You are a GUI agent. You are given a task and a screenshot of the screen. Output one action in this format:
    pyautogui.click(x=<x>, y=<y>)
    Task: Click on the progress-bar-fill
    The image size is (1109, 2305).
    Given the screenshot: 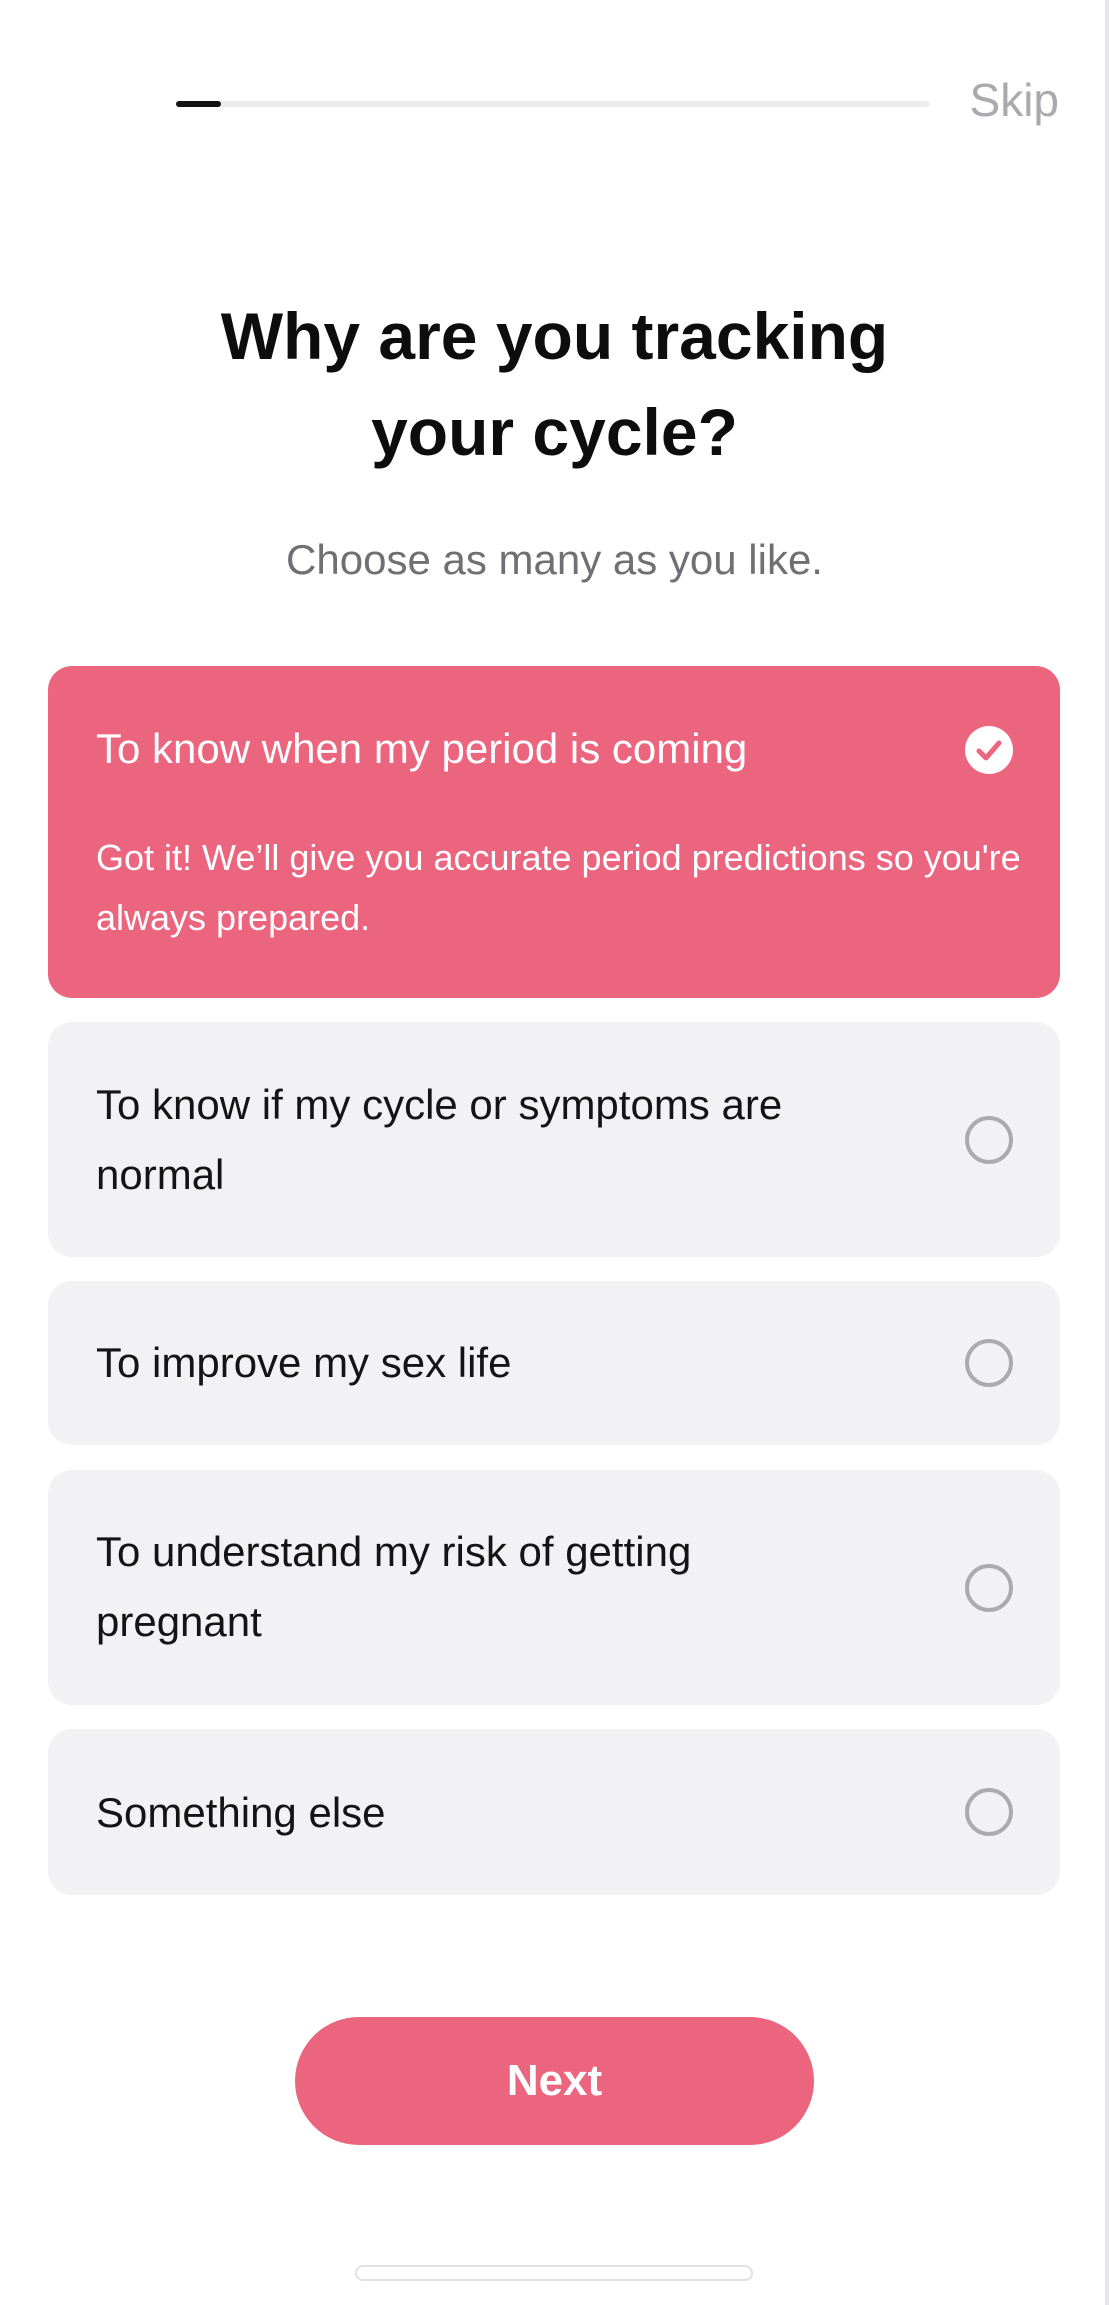 What is the action you would take?
    pyautogui.click(x=199, y=104)
    